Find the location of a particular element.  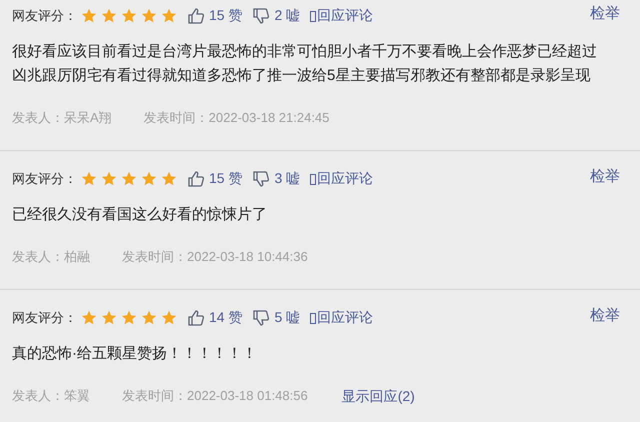

author: 发表人：柏融 is located at coordinates (51, 257).